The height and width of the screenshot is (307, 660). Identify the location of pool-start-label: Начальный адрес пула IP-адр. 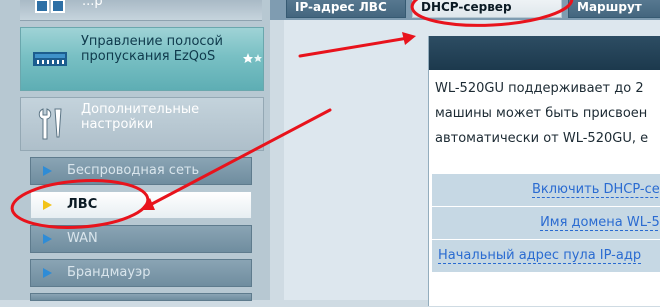
(540, 256).